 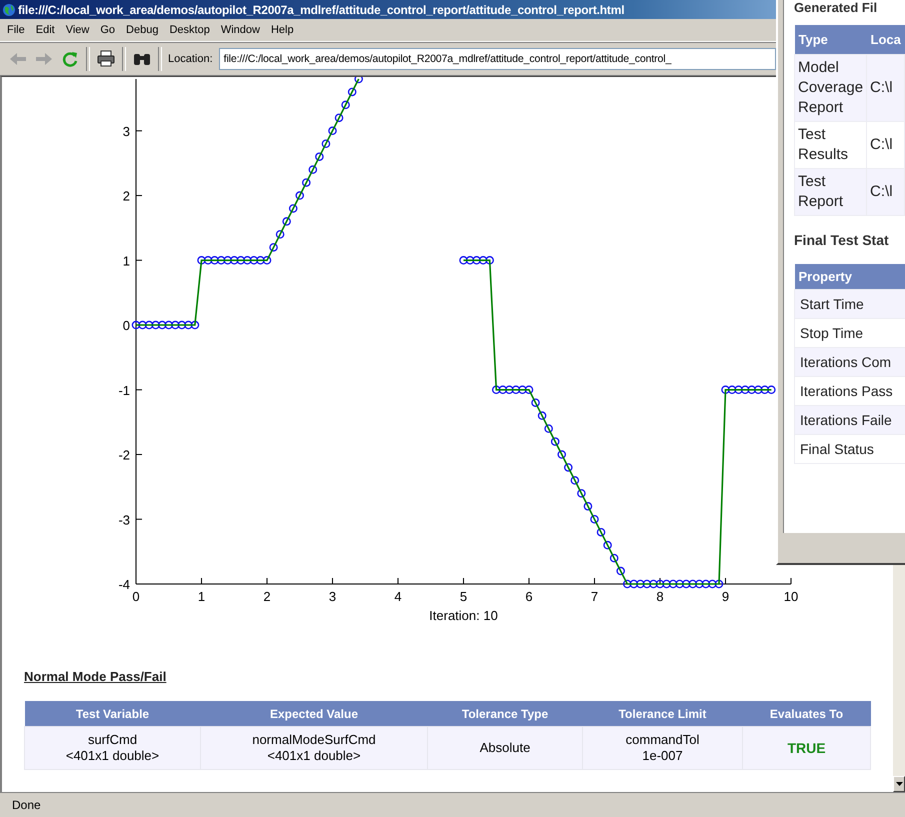 What do you see at coordinates (497, 59) in the screenshot?
I see `location-field: file:///C:/local_work_area/demos/autopilot_R2007a_mdlref/attitude_control_report/attitude_control_` at bounding box center [497, 59].